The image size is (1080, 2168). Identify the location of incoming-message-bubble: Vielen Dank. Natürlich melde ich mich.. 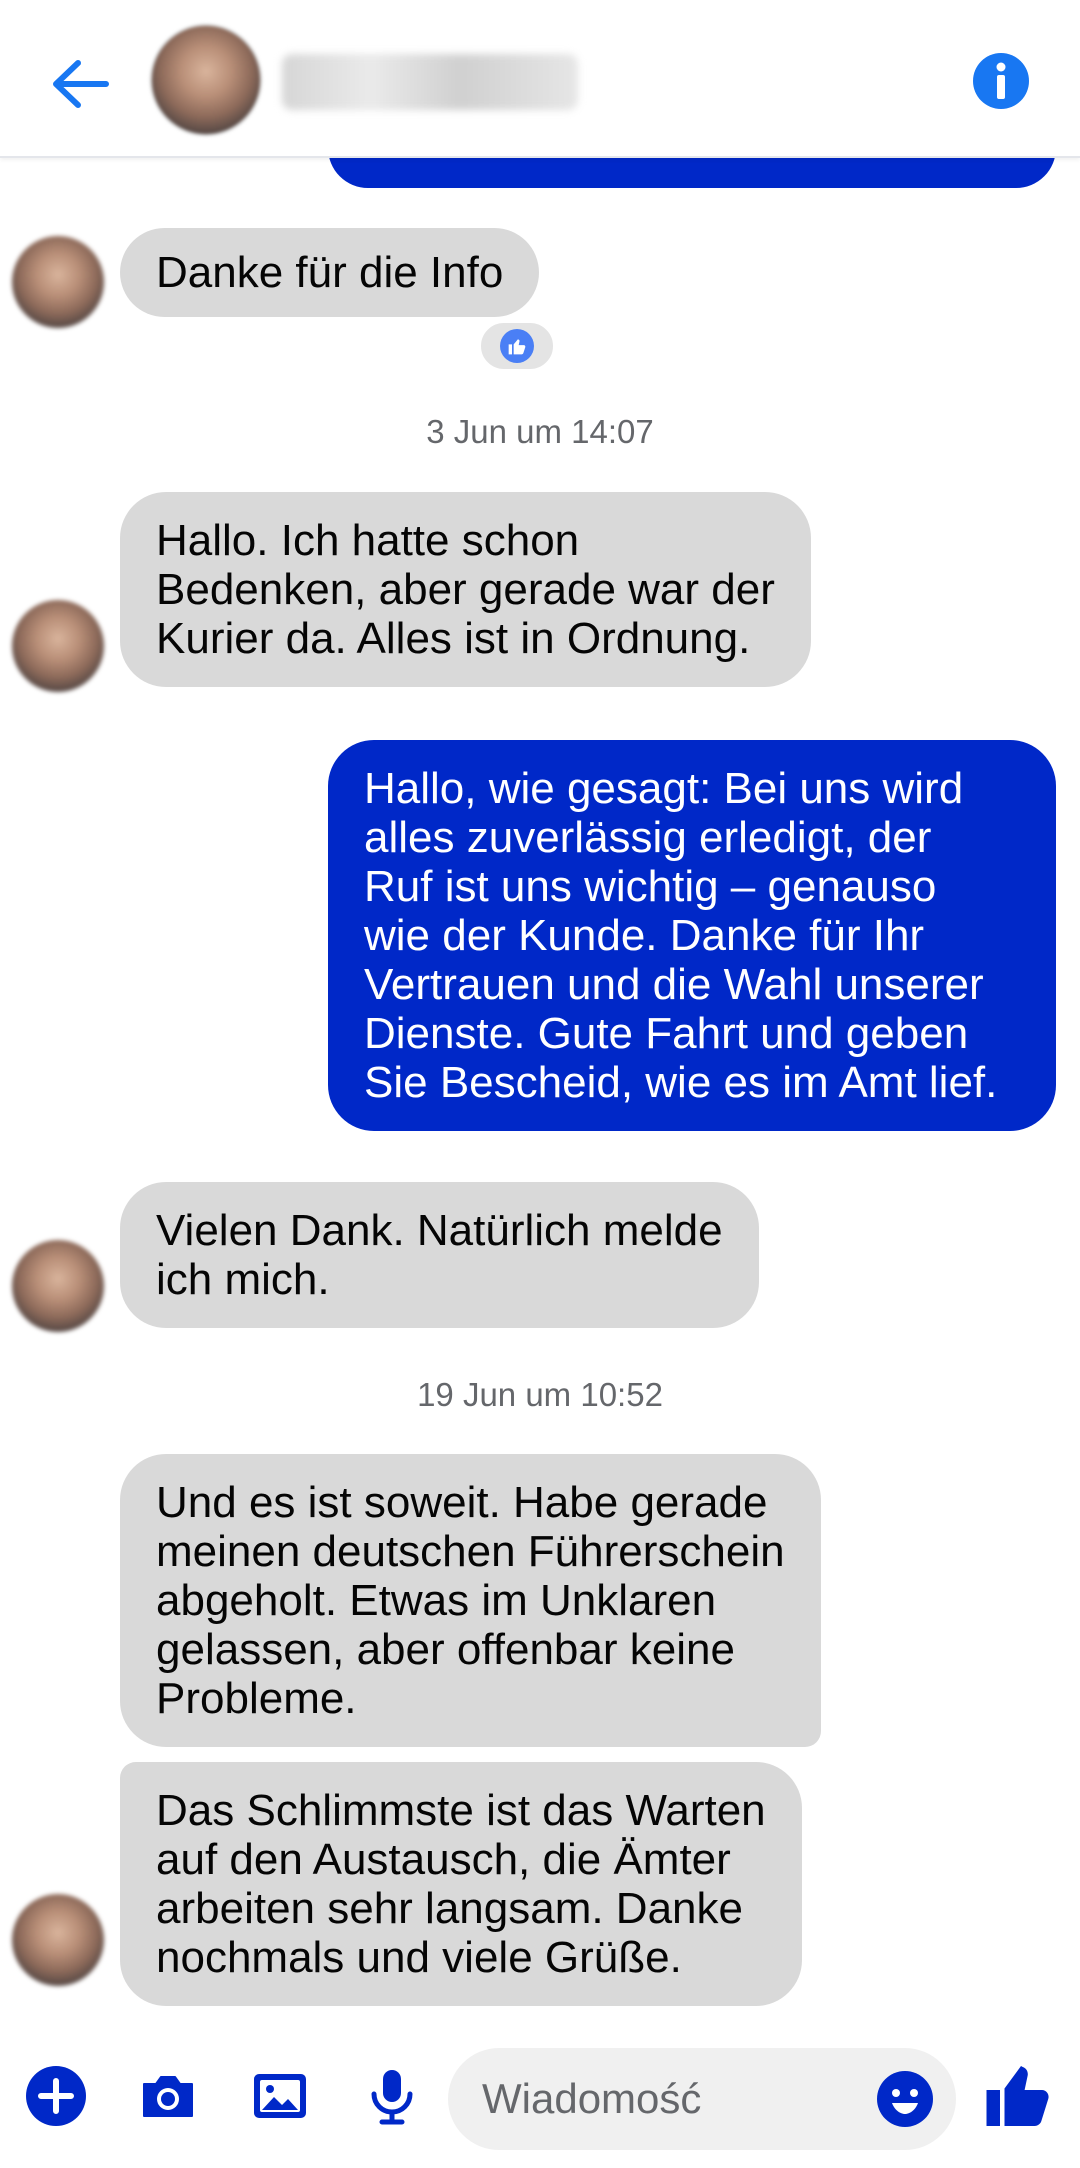
(439, 1255).